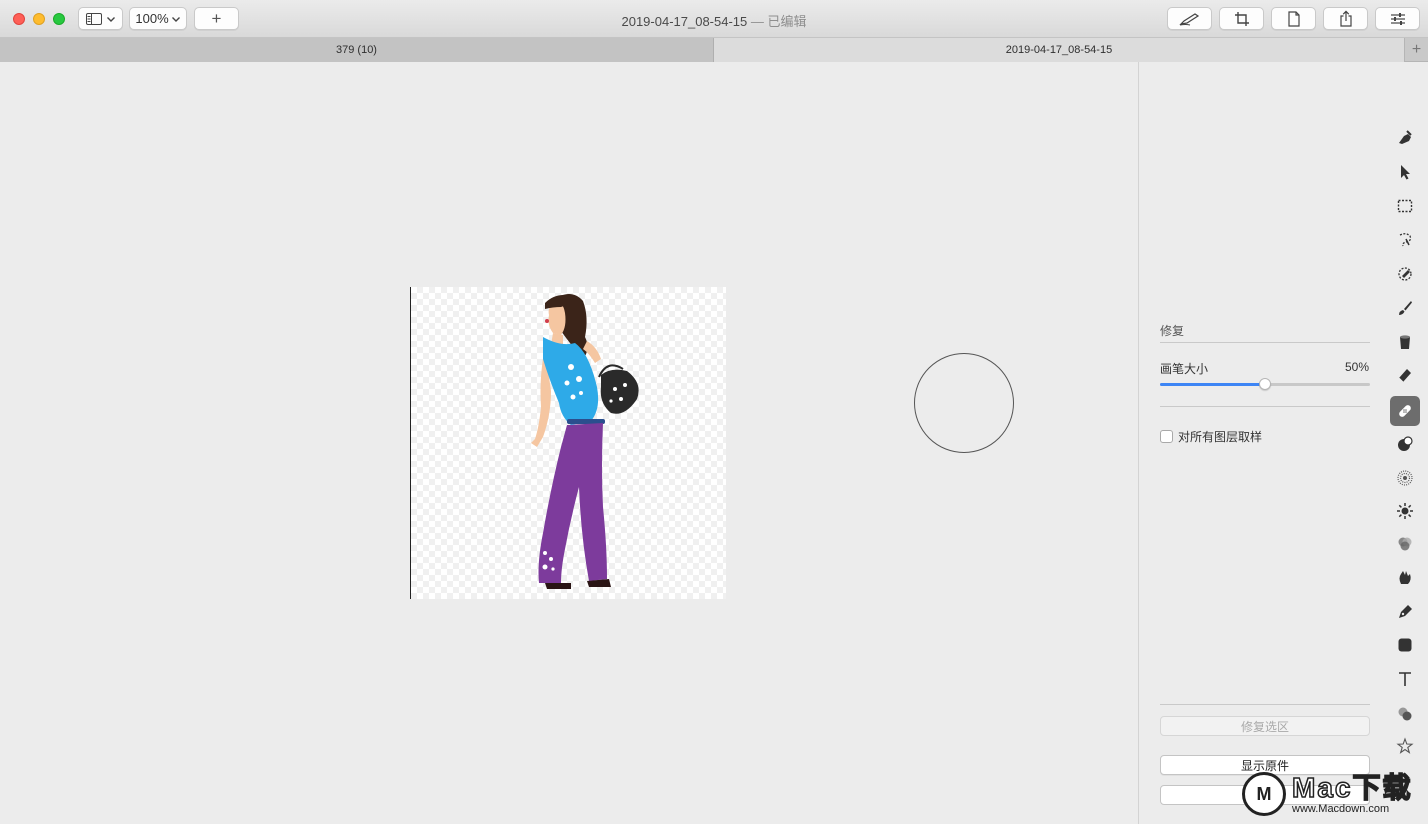  Describe the element at coordinates (585, 441) in the screenshot. I see `woman-illustration` at that location.